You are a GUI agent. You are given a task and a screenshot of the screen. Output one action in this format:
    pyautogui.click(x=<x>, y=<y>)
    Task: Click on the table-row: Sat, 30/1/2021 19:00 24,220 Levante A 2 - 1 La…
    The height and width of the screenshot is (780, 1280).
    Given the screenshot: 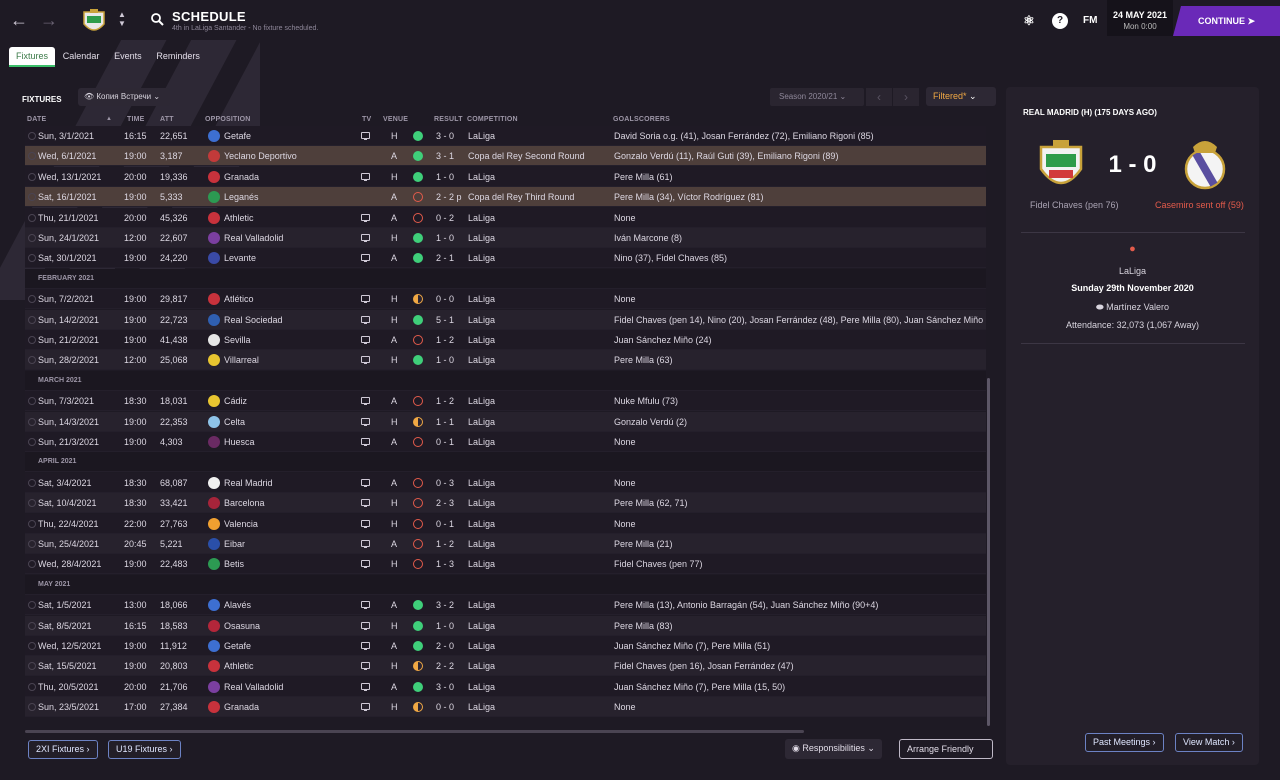 What is the action you would take?
    pyautogui.click(x=505, y=258)
    